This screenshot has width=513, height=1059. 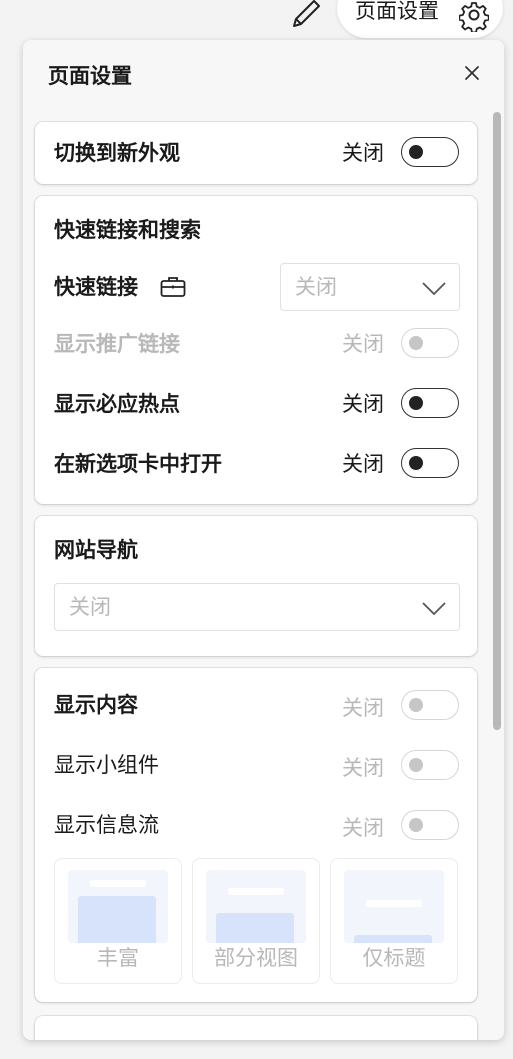 I want to click on layout-headlines-thumbnail, so click(x=394, y=906).